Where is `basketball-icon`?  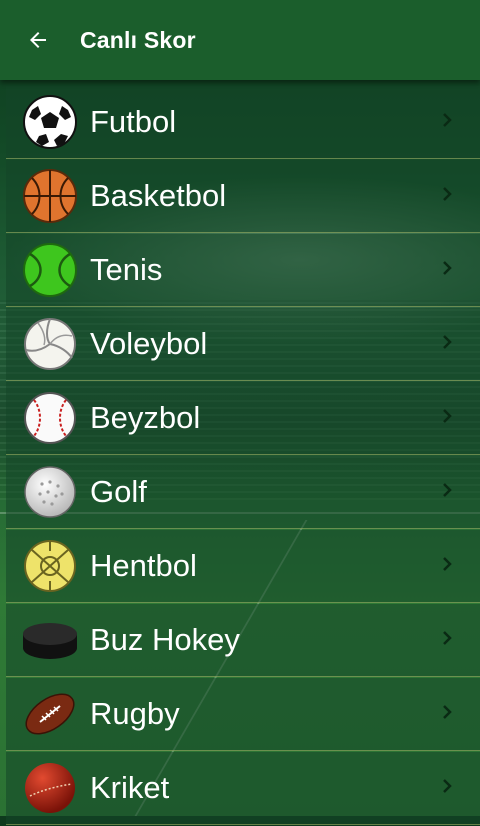 basketball-icon is located at coordinates (50, 196).